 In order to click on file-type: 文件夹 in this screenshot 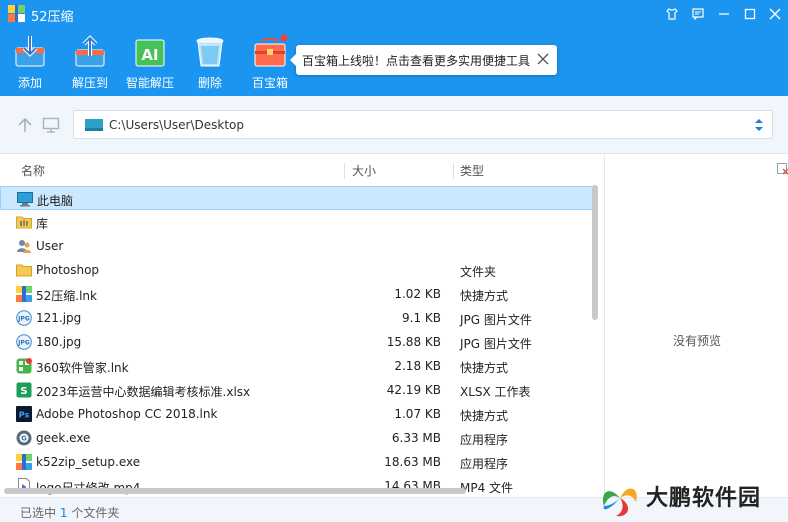, I will do `click(478, 272)`.